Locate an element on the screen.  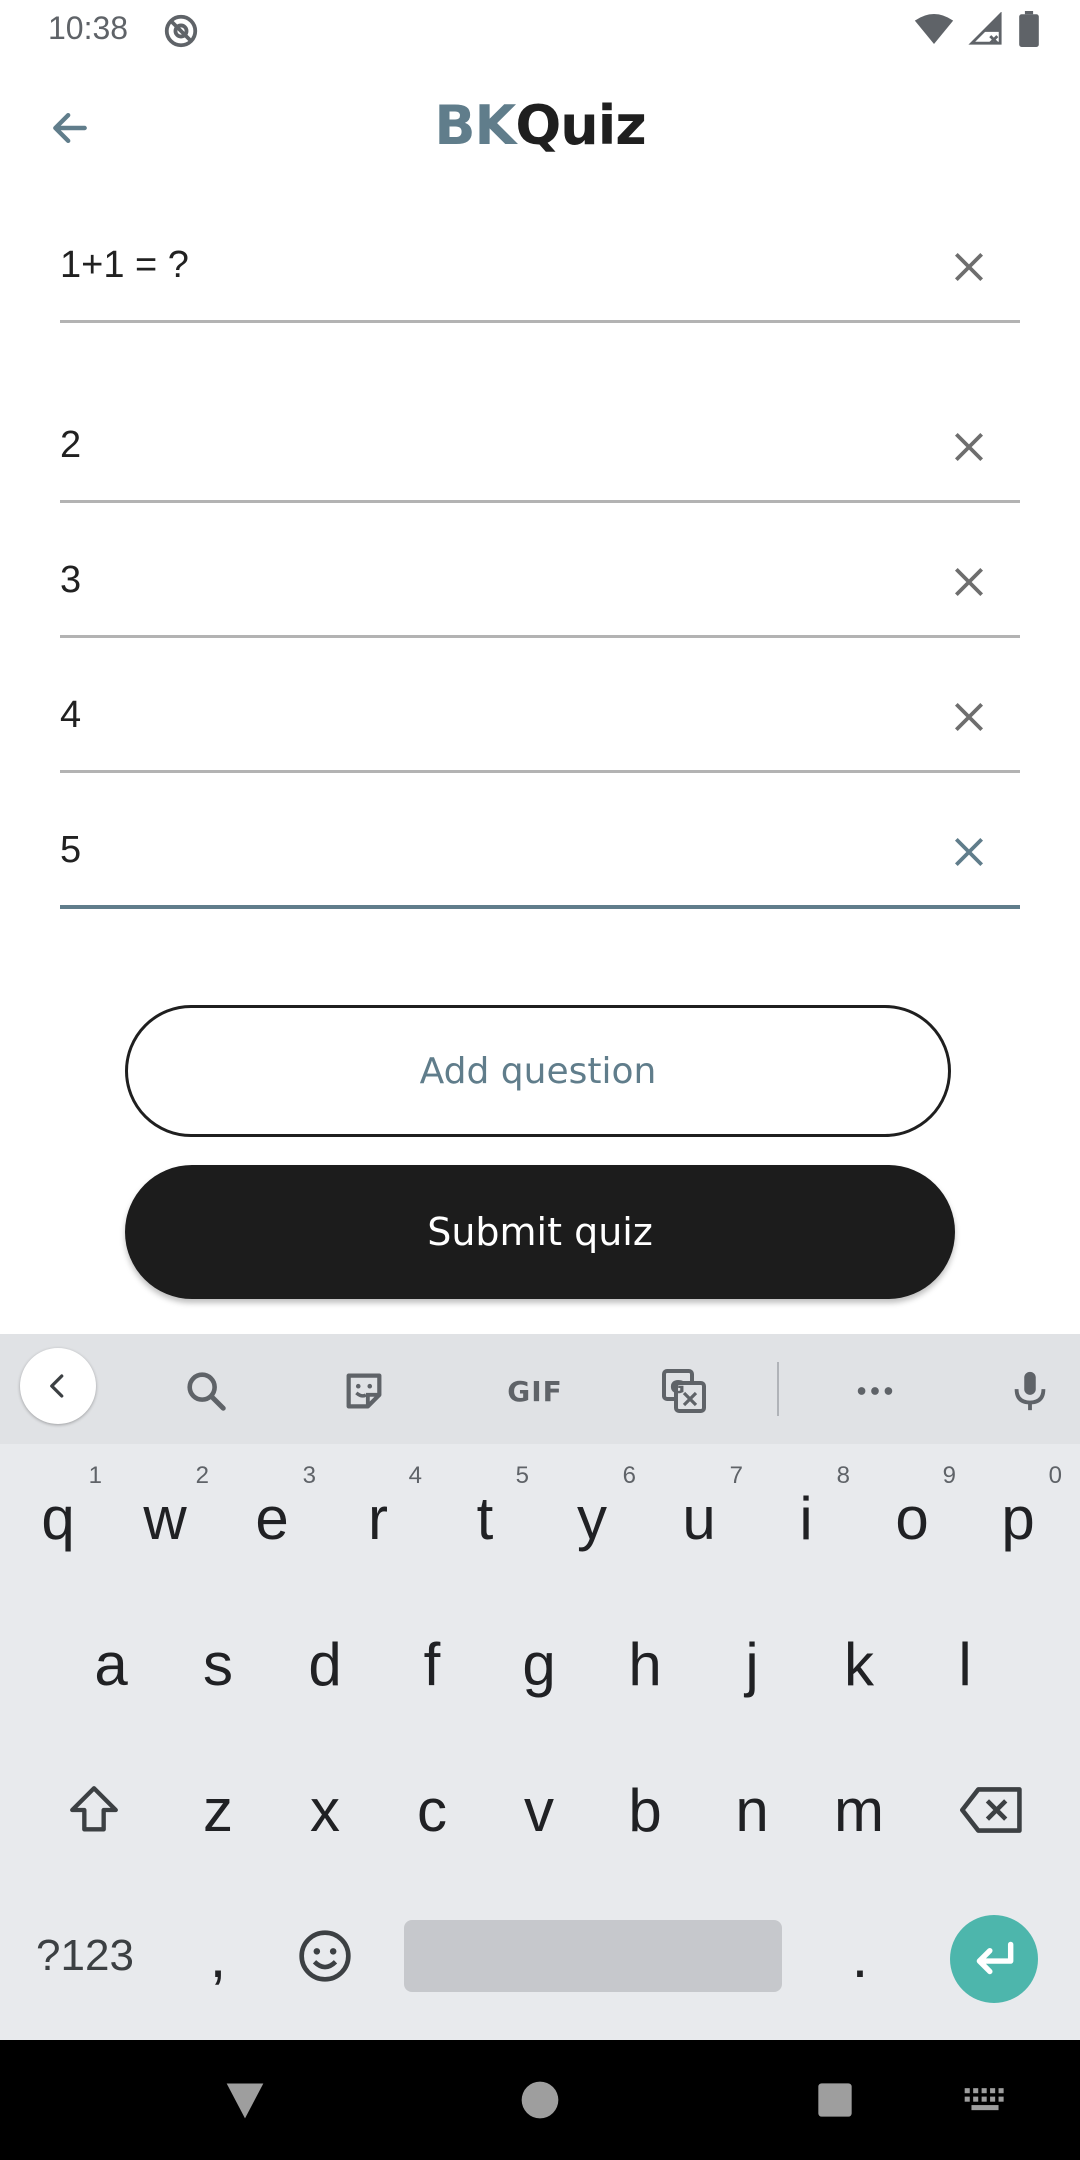
key-letter: y is located at coordinates (592, 1518).